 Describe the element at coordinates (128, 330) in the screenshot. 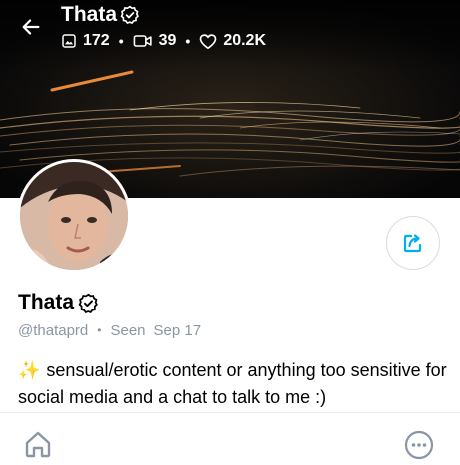

I see `seen-label: Seen` at that location.